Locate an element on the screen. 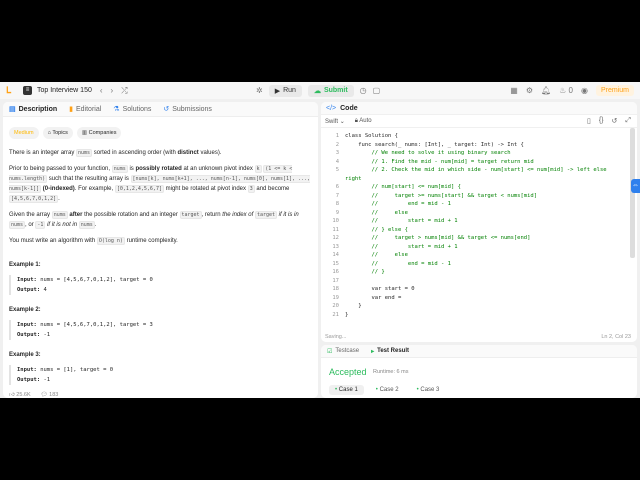 The width and height of the screenshot is (640, 480). tab-testcase: ☑ Testcase is located at coordinates (343, 351).